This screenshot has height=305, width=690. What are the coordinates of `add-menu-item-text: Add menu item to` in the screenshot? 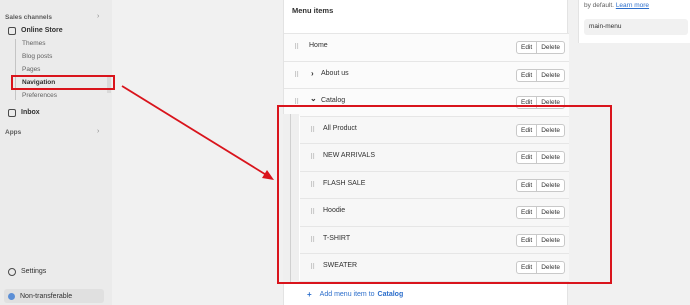 It's located at (347, 294).